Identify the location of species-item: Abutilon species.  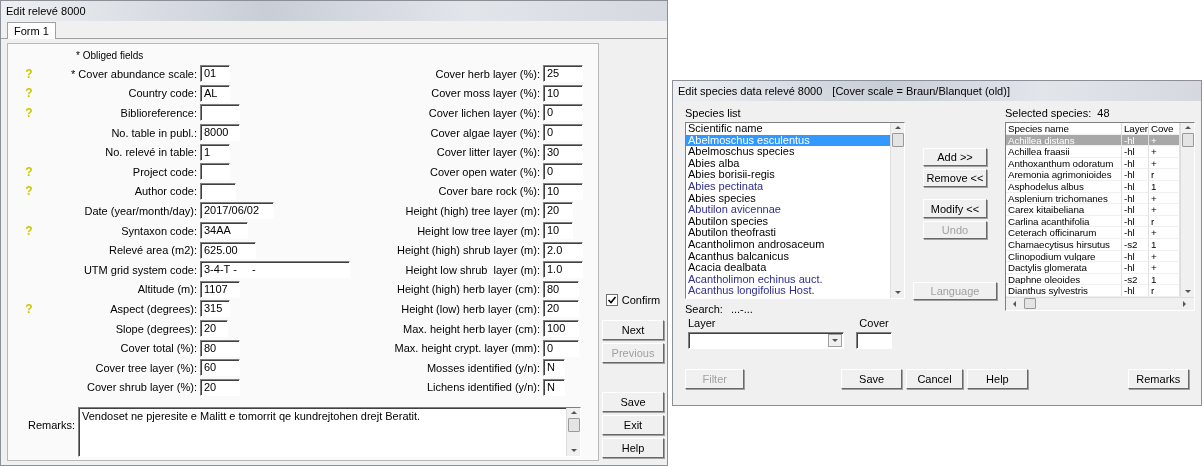
(788, 221).